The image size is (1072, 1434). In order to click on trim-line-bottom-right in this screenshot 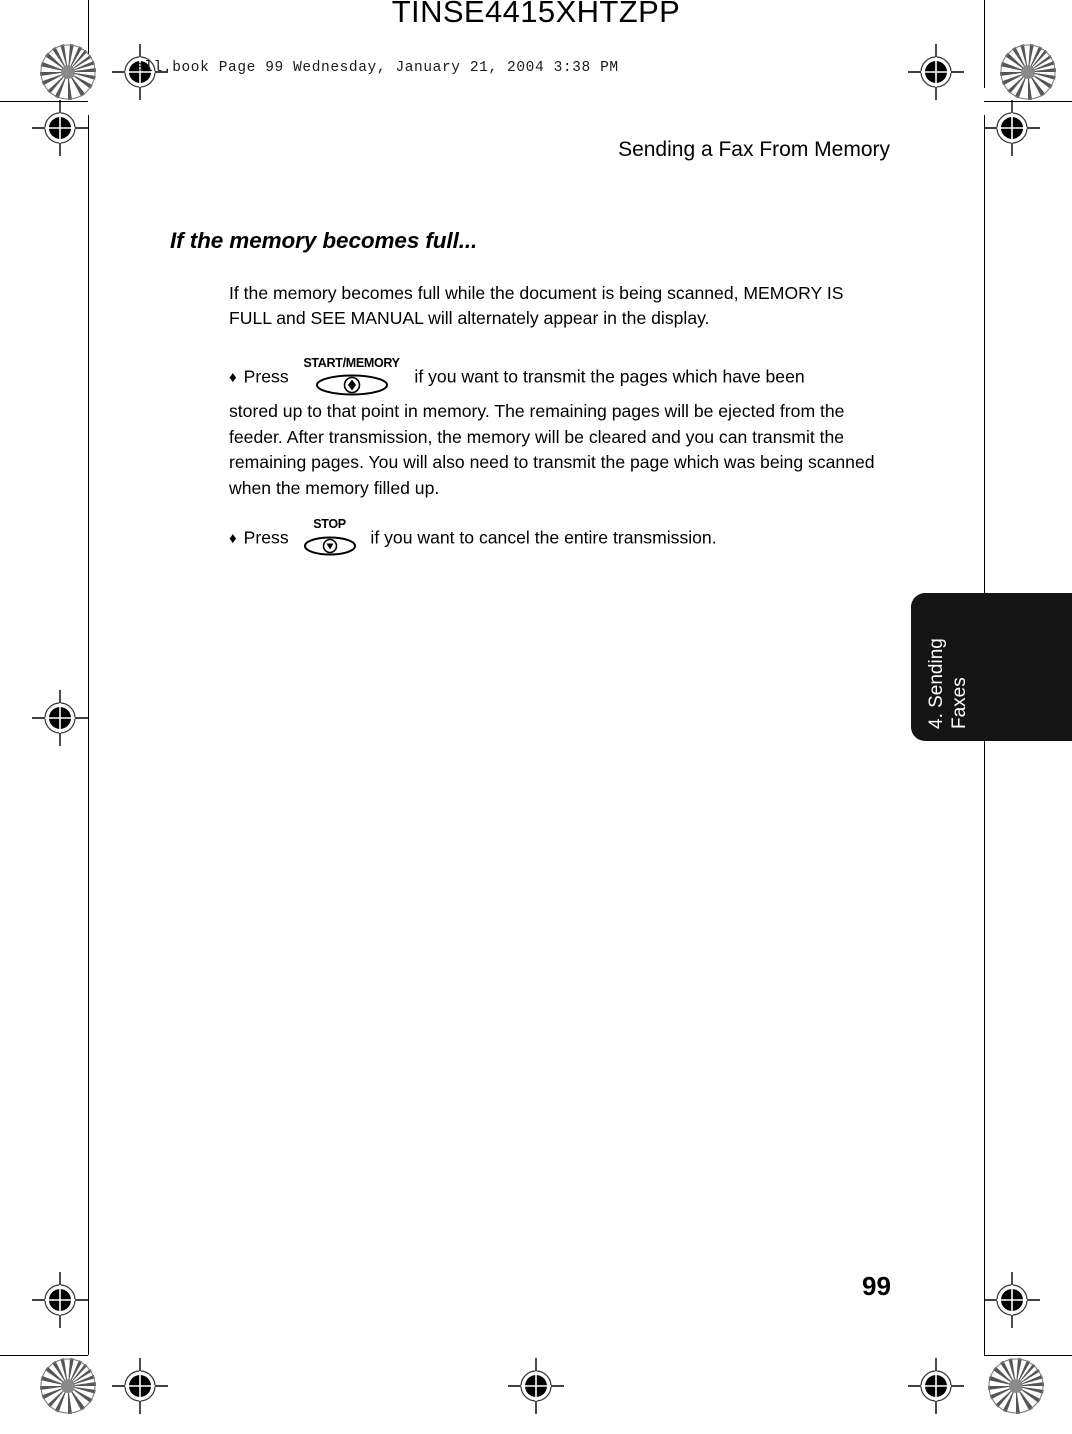, I will do `click(1028, 1355)`.